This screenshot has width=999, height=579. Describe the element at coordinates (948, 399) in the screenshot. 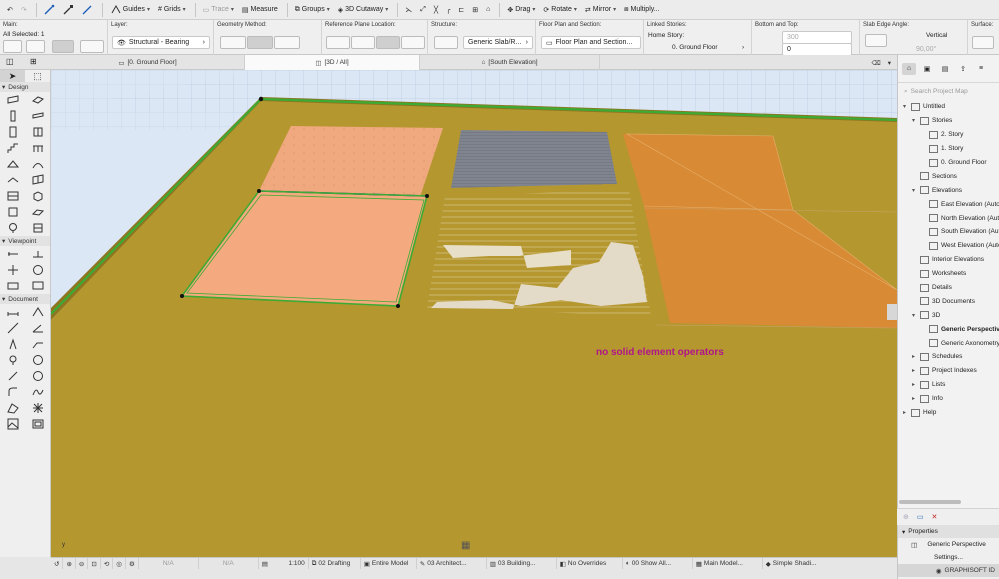

I see `tree-item: ▸ Info` at that location.